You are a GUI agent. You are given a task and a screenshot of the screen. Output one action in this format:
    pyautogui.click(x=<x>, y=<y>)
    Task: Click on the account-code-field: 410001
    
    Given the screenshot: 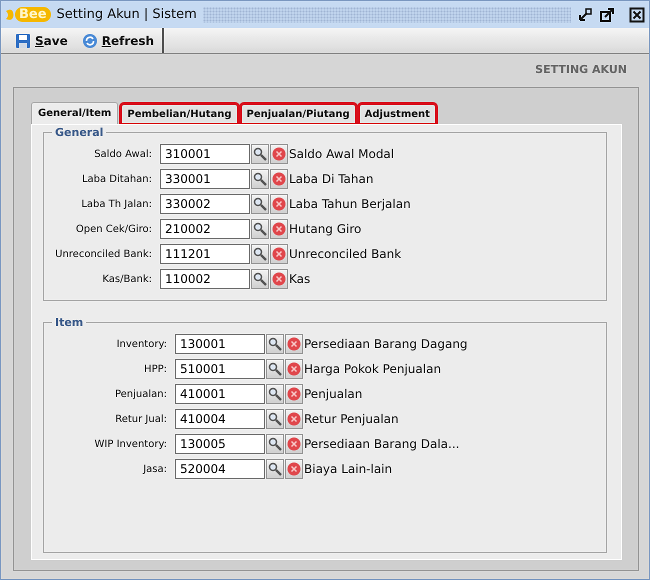 What is the action you would take?
    pyautogui.click(x=220, y=394)
    